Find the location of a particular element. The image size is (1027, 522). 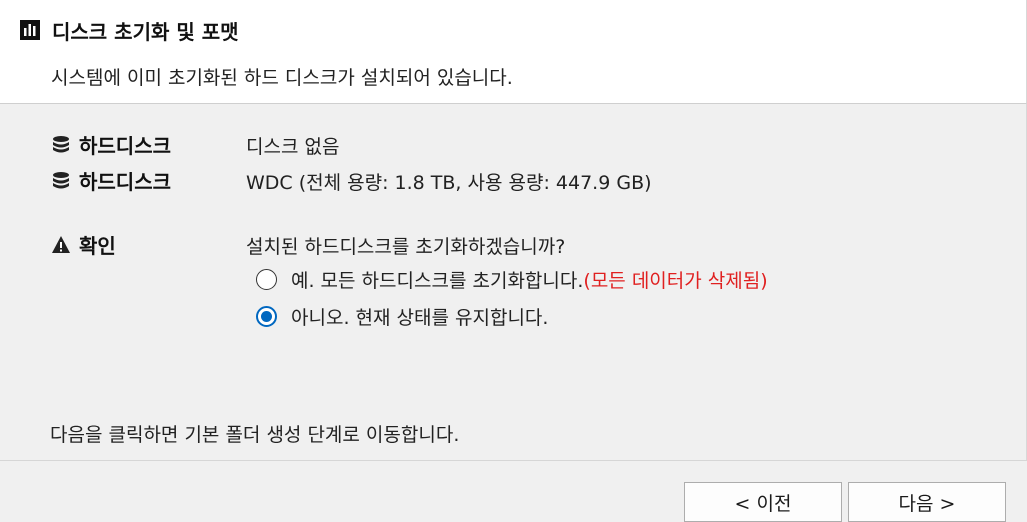

confirm-label: 확인 is located at coordinates (83, 244).